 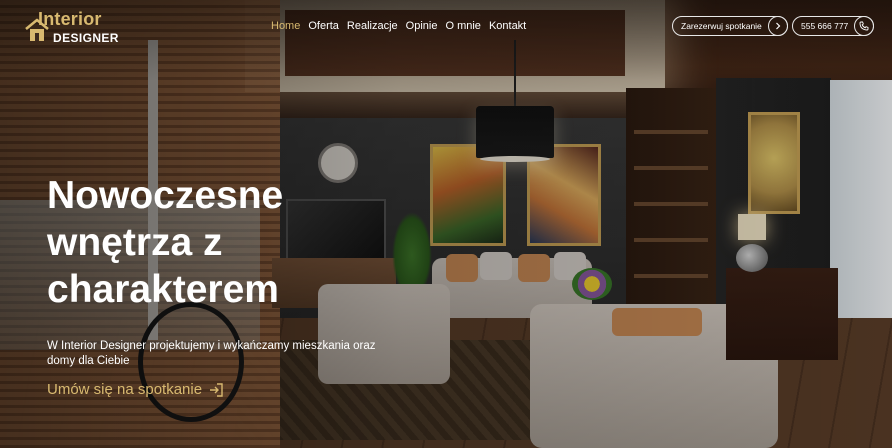 What do you see at coordinates (125, 389) in the screenshot?
I see `hero-cta-label: Umów się na spotkanie` at bounding box center [125, 389].